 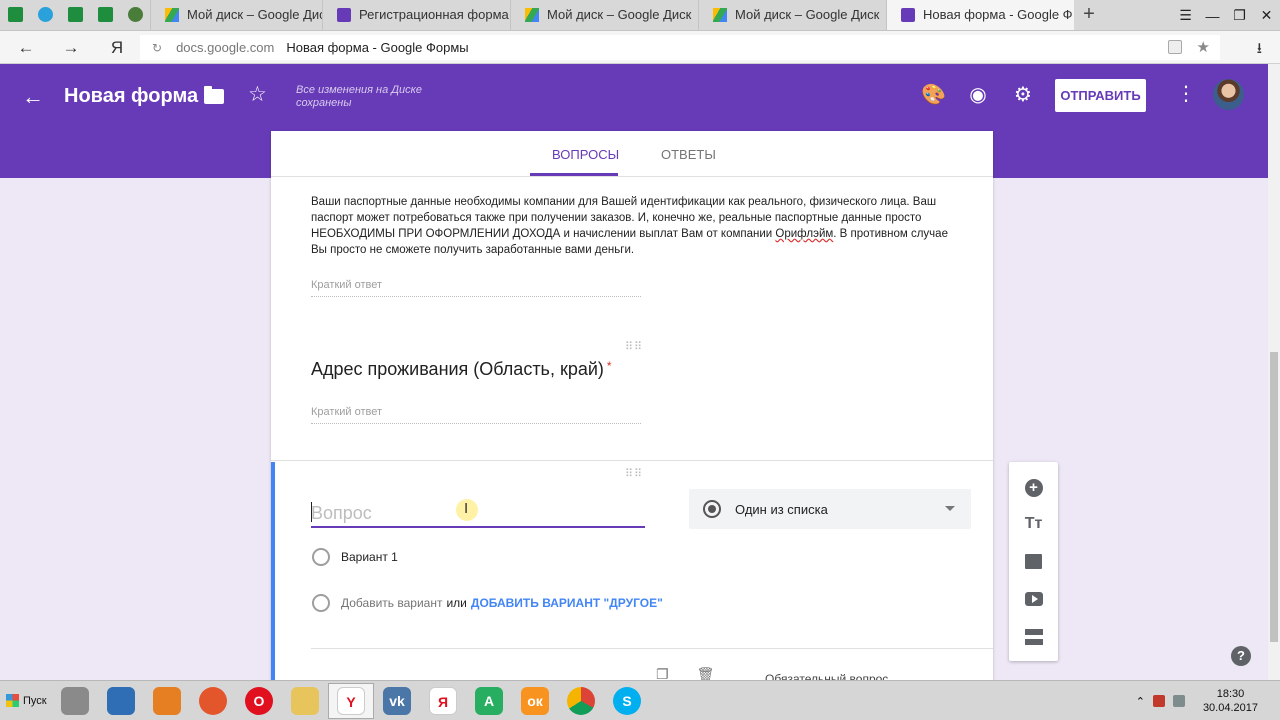 I want to click on question-input: Вопрос, so click(x=478, y=514).